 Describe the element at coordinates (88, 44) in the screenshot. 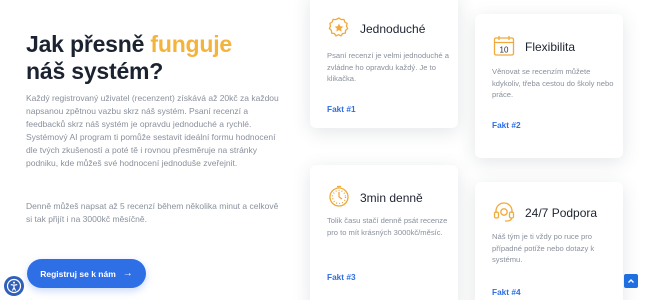

I see `heading-part1: Jak přesně` at that location.